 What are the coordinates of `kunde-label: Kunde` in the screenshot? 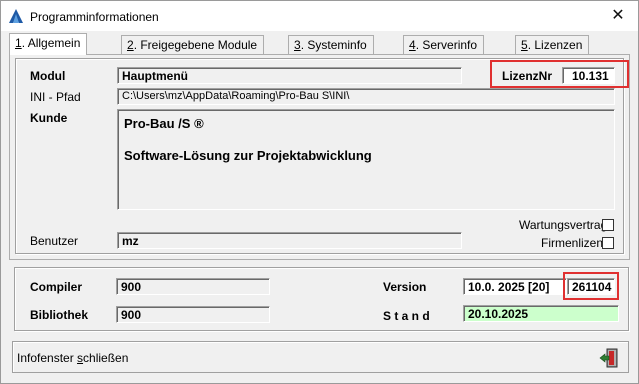 It's located at (49, 118).